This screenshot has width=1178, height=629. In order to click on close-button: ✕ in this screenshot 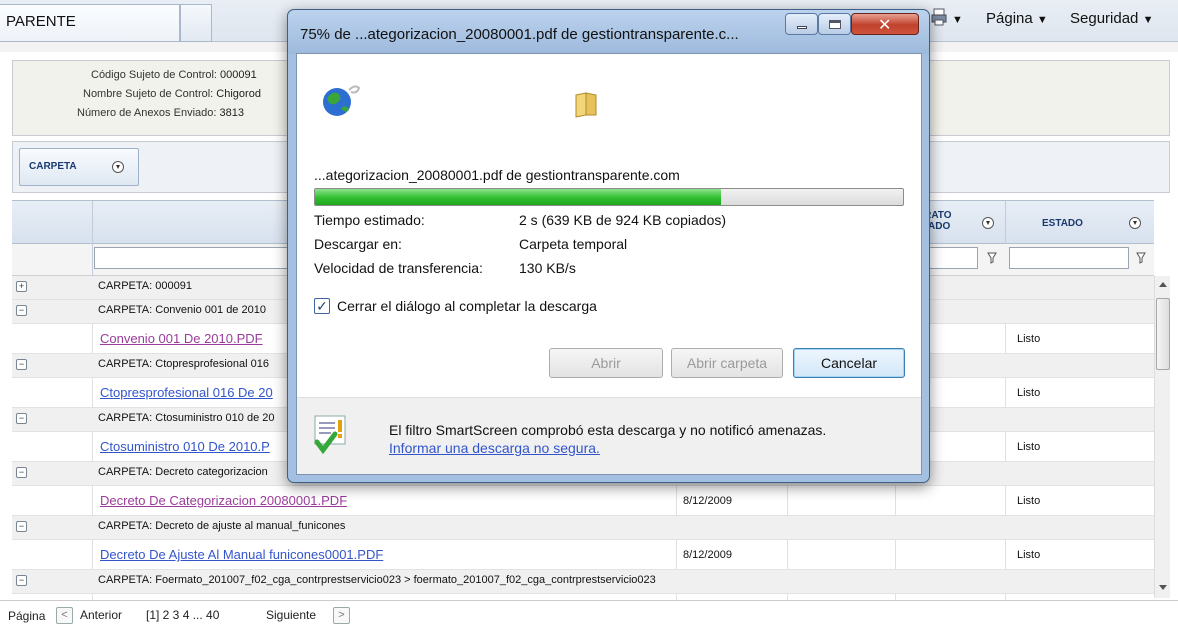, I will do `click(885, 24)`.